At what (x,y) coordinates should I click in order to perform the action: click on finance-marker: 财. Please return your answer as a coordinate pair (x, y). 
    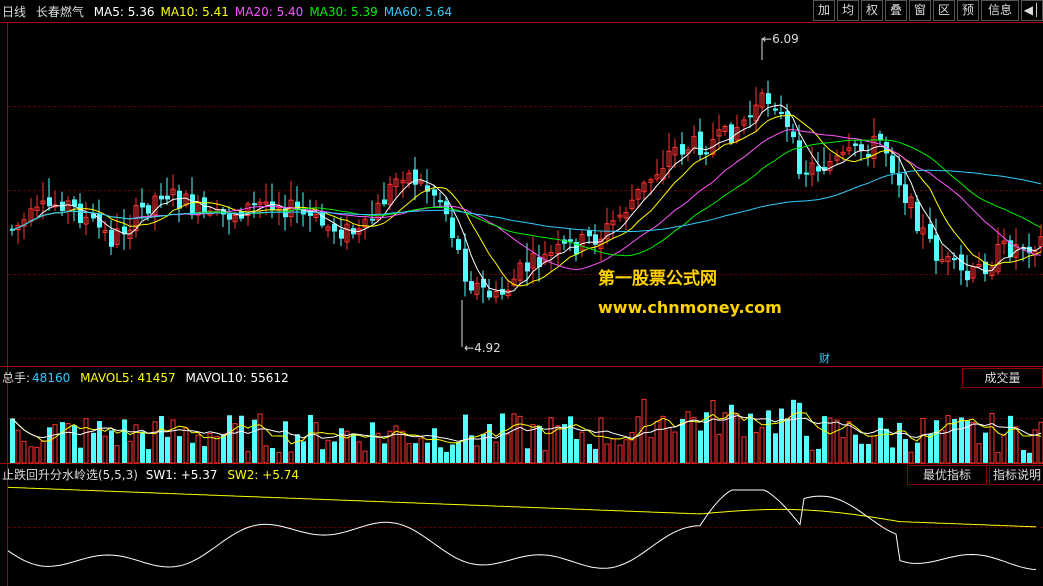
    Looking at the image, I should click on (824, 358).